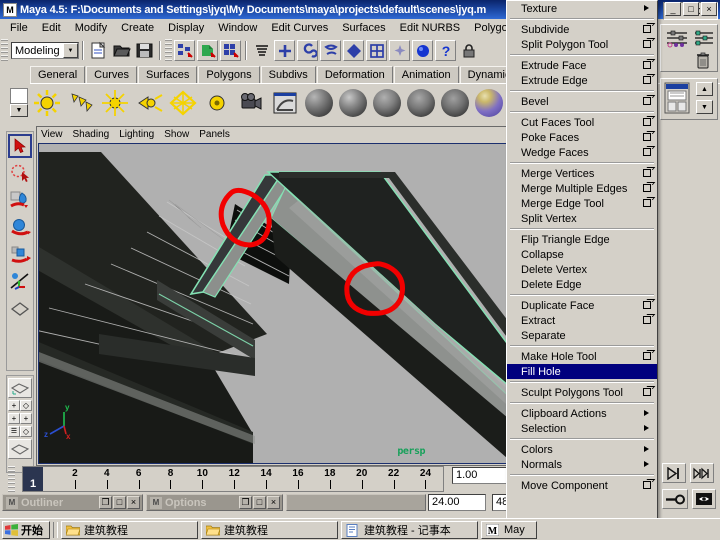  What do you see at coordinates (704, 499) in the screenshot?
I see `no-key-button` at bounding box center [704, 499].